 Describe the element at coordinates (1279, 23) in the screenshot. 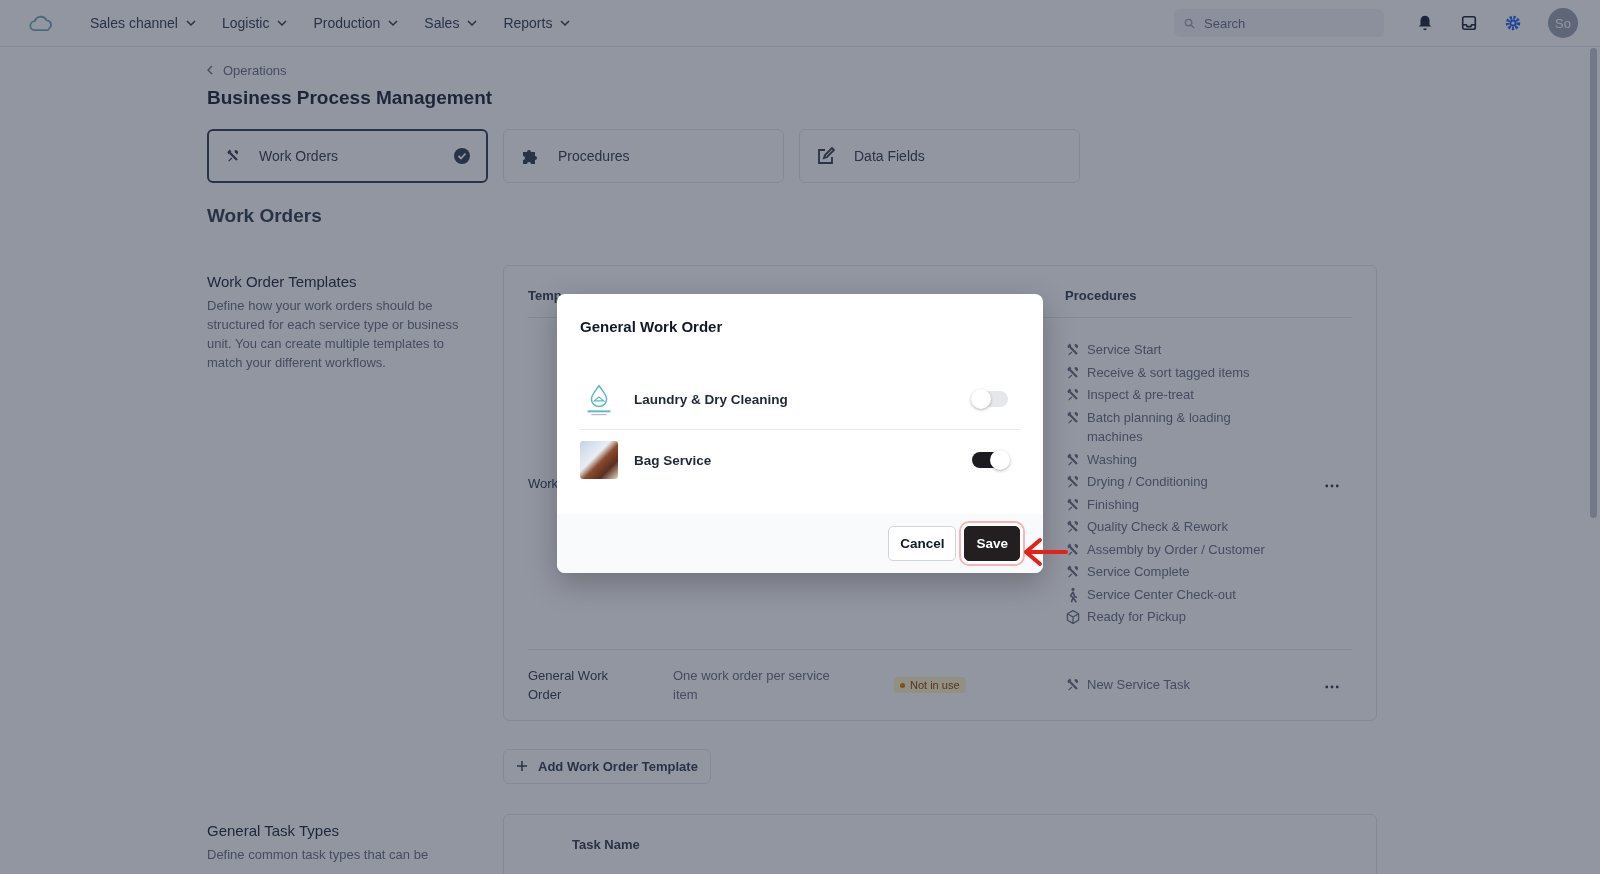

I see `search-field: Search` at that location.